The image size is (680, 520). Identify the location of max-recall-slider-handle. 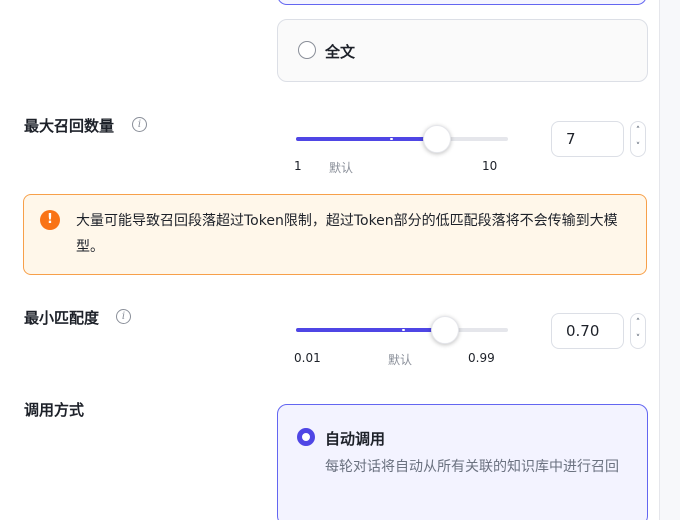
(437, 139).